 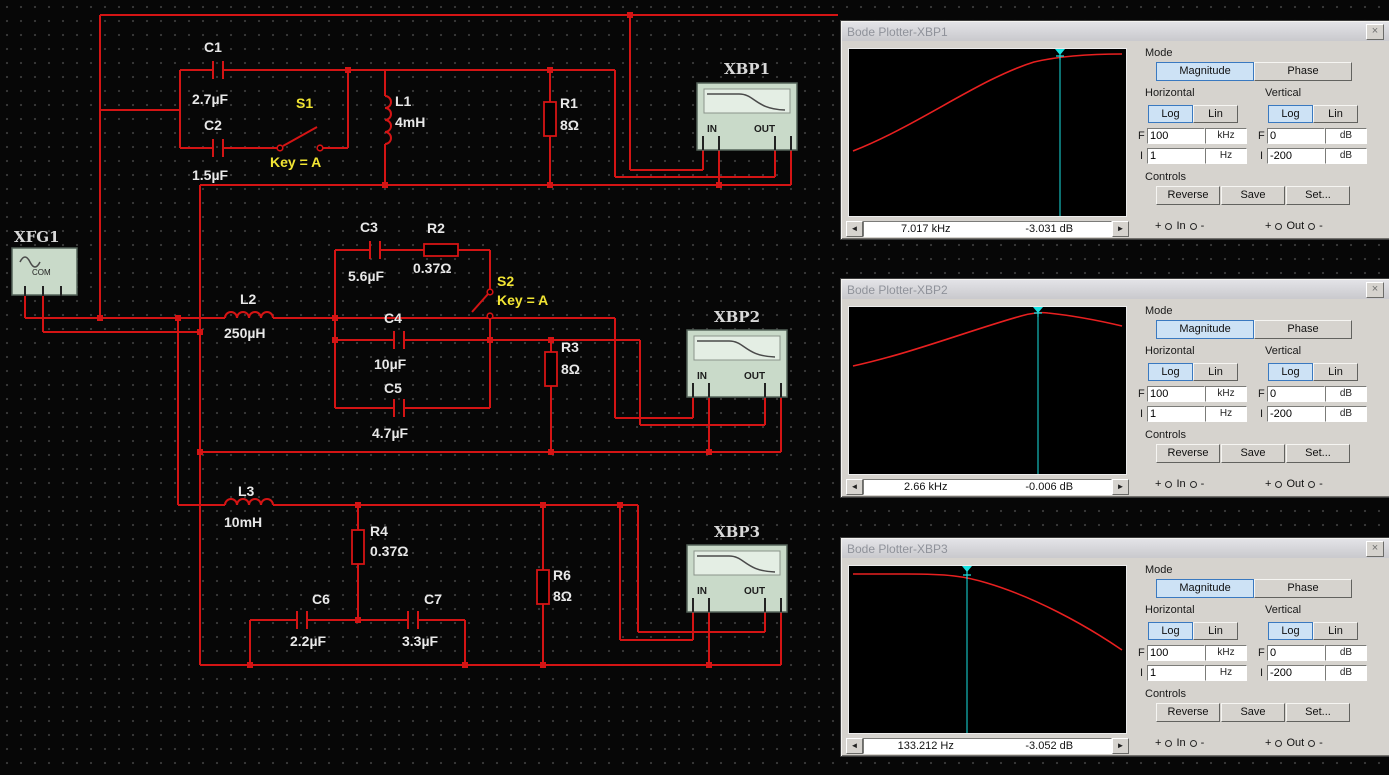 I want to click on component-ref-l3: L3, so click(x=246, y=491).